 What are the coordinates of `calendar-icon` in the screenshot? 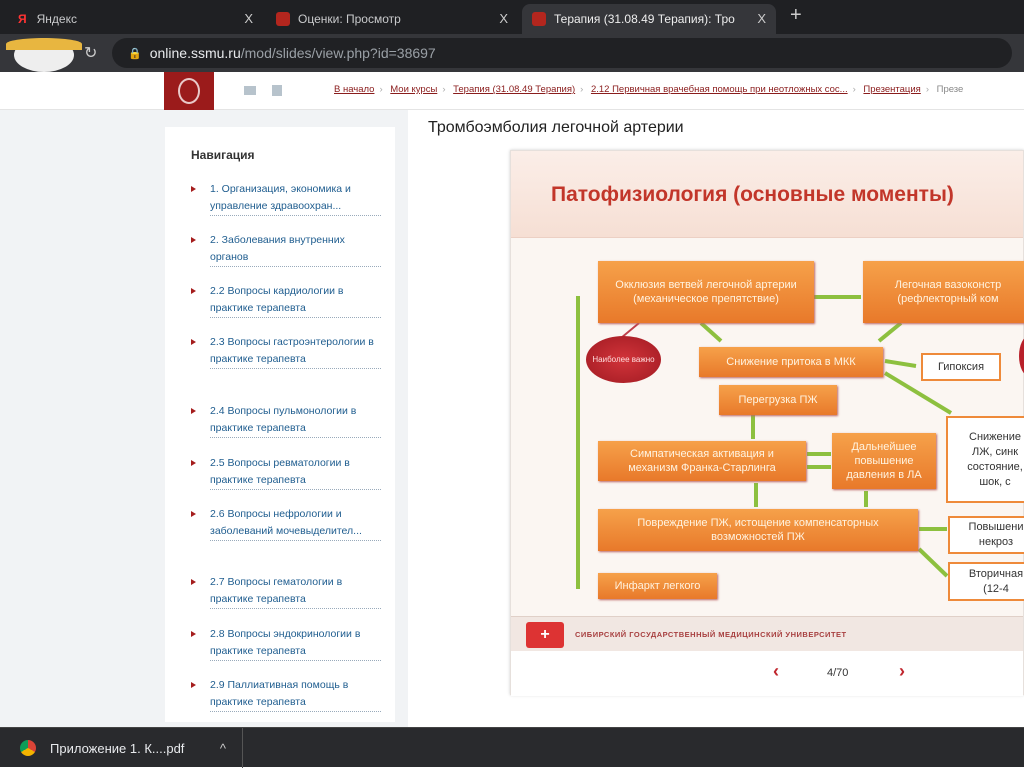 It's located at (277, 90).